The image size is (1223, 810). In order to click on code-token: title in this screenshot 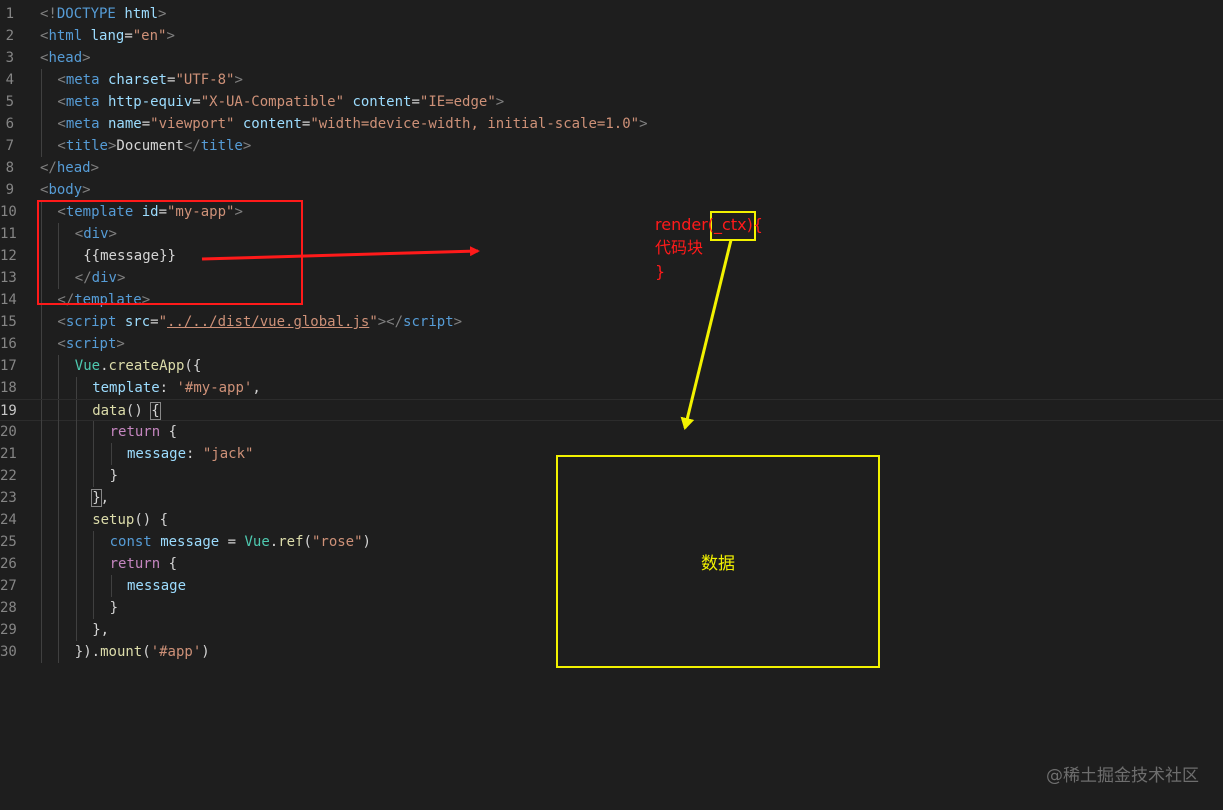, I will do `click(86, 146)`.